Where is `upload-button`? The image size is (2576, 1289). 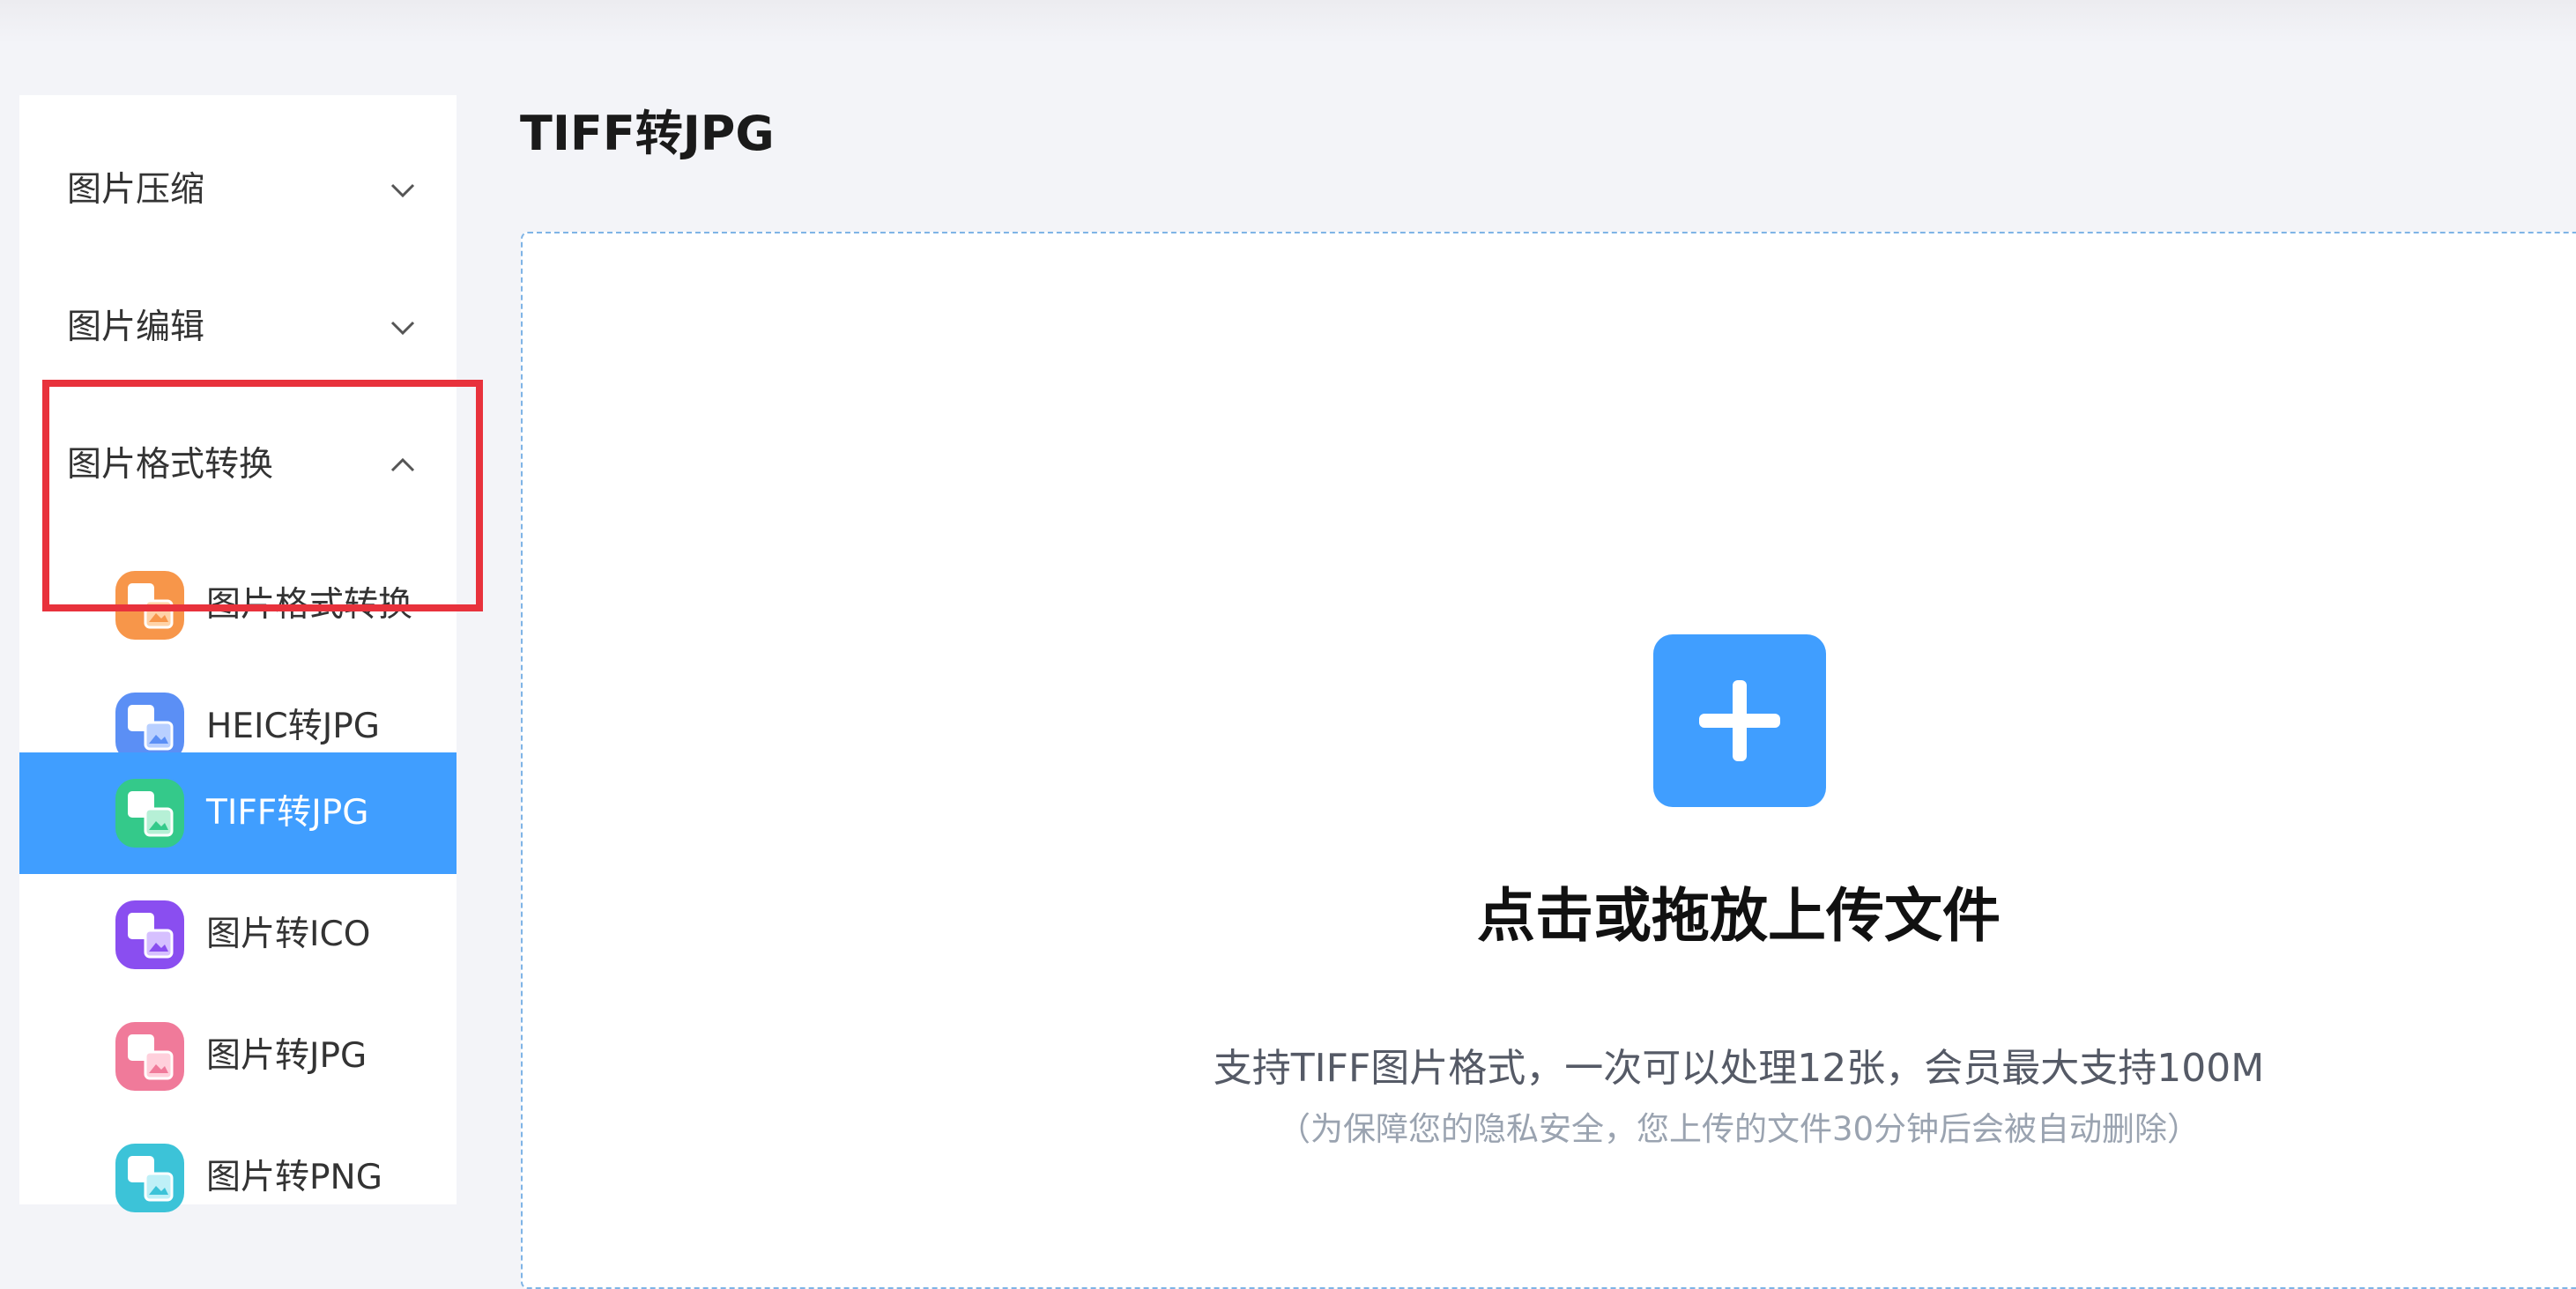
upload-button is located at coordinates (1739, 720).